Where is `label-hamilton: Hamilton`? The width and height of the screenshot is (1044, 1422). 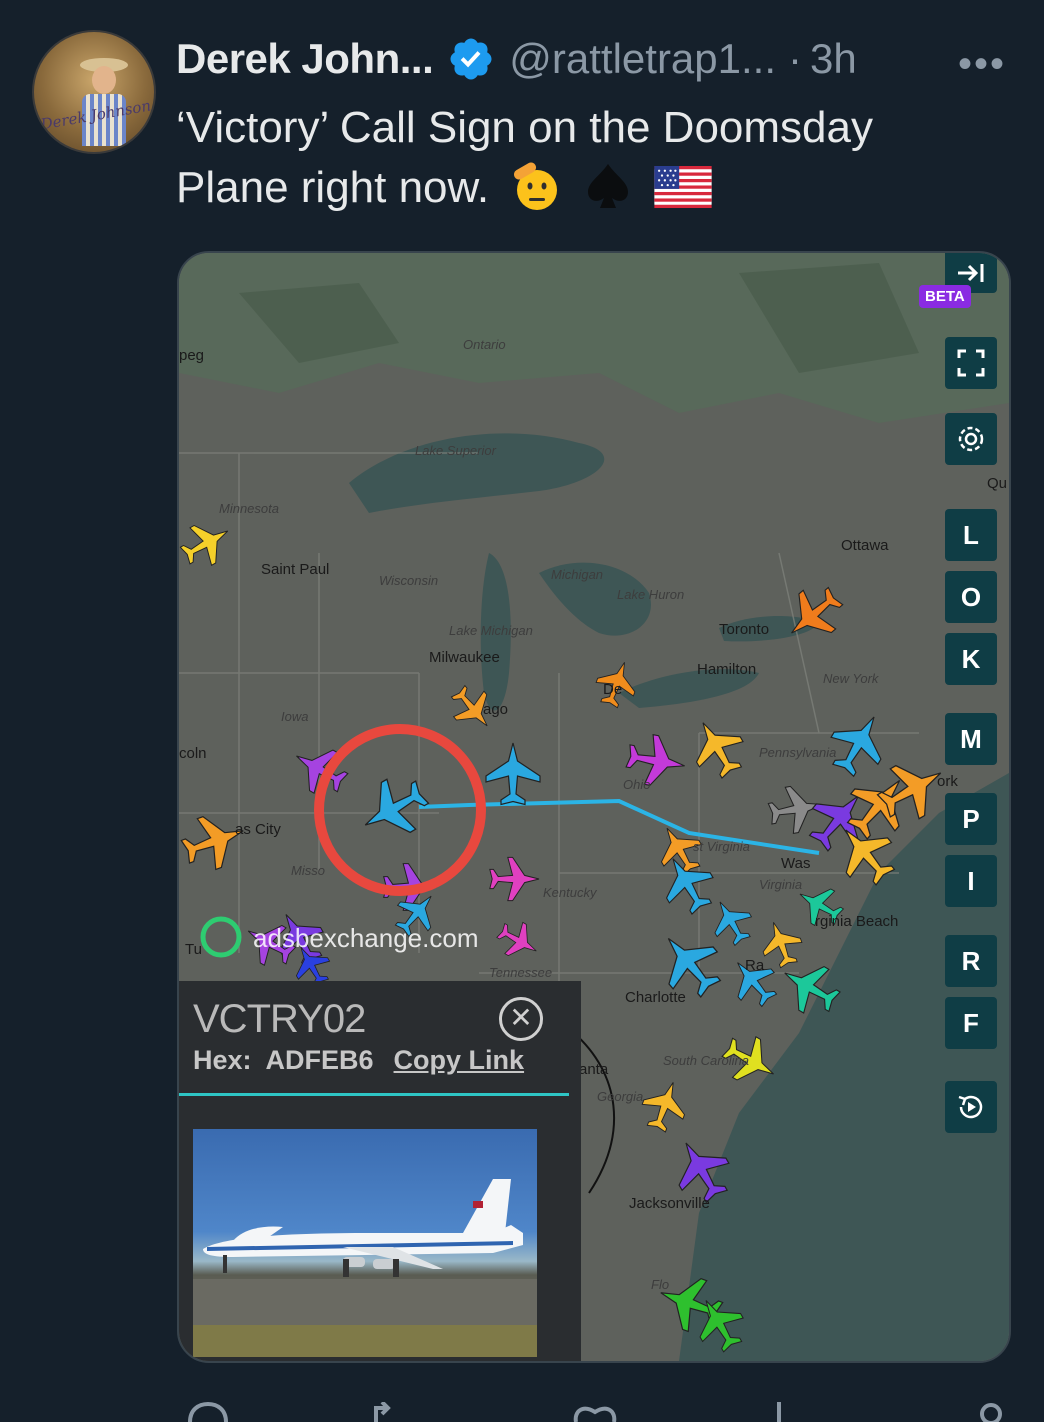
label-hamilton: Hamilton is located at coordinates (727, 669).